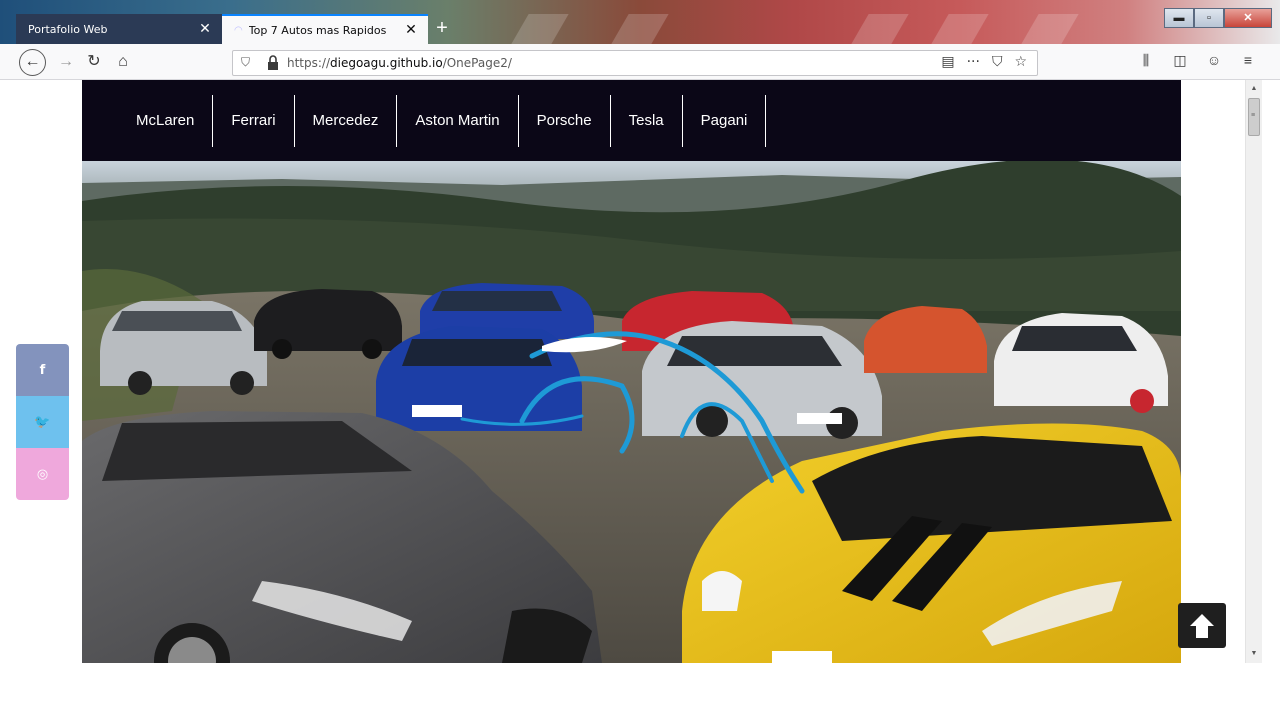 Image resolution: width=1280 pixels, height=720 pixels. What do you see at coordinates (254, 120) in the screenshot?
I see `nav-item-ferrari: Ferrari` at bounding box center [254, 120].